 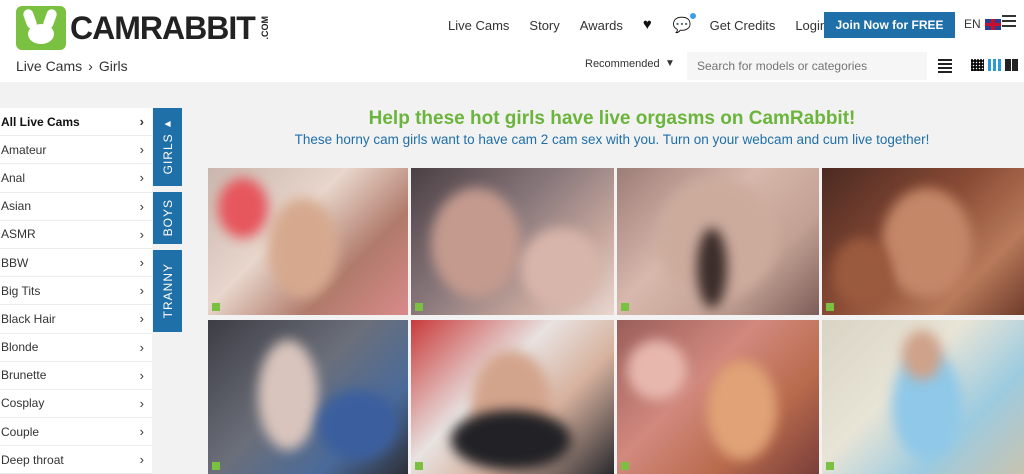 I want to click on sidebar-item-asmr: ASMR ›, so click(x=76, y=235).